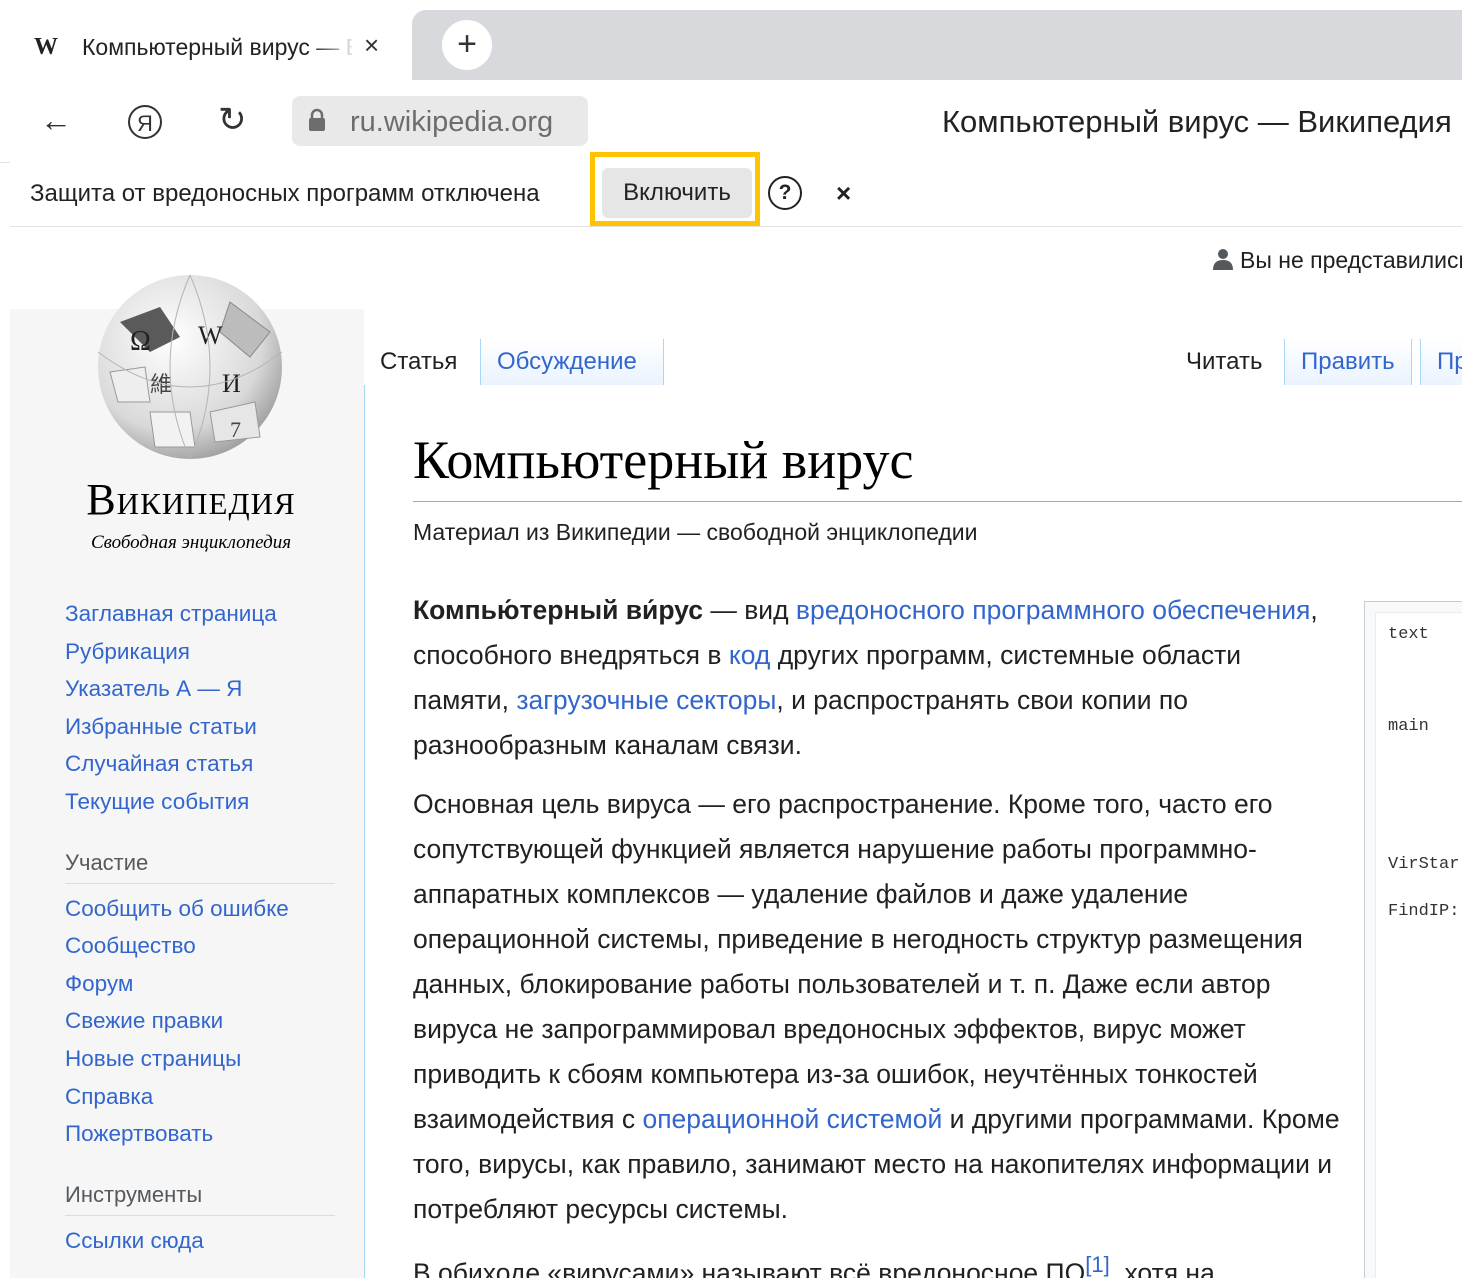 Image resolution: width=1462 pixels, height=1278 pixels. What do you see at coordinates (200, 1097) in the screenshot?
I see `nav-help: Справка` at bounding box center [200, 1097].